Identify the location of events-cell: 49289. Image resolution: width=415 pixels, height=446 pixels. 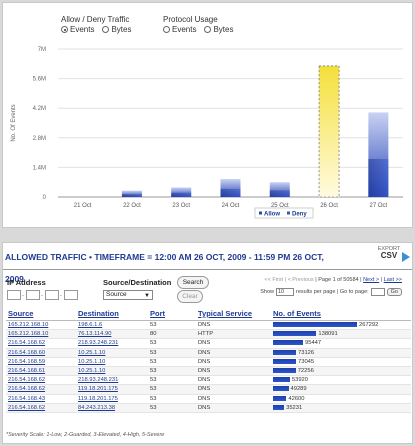
(341, 389).